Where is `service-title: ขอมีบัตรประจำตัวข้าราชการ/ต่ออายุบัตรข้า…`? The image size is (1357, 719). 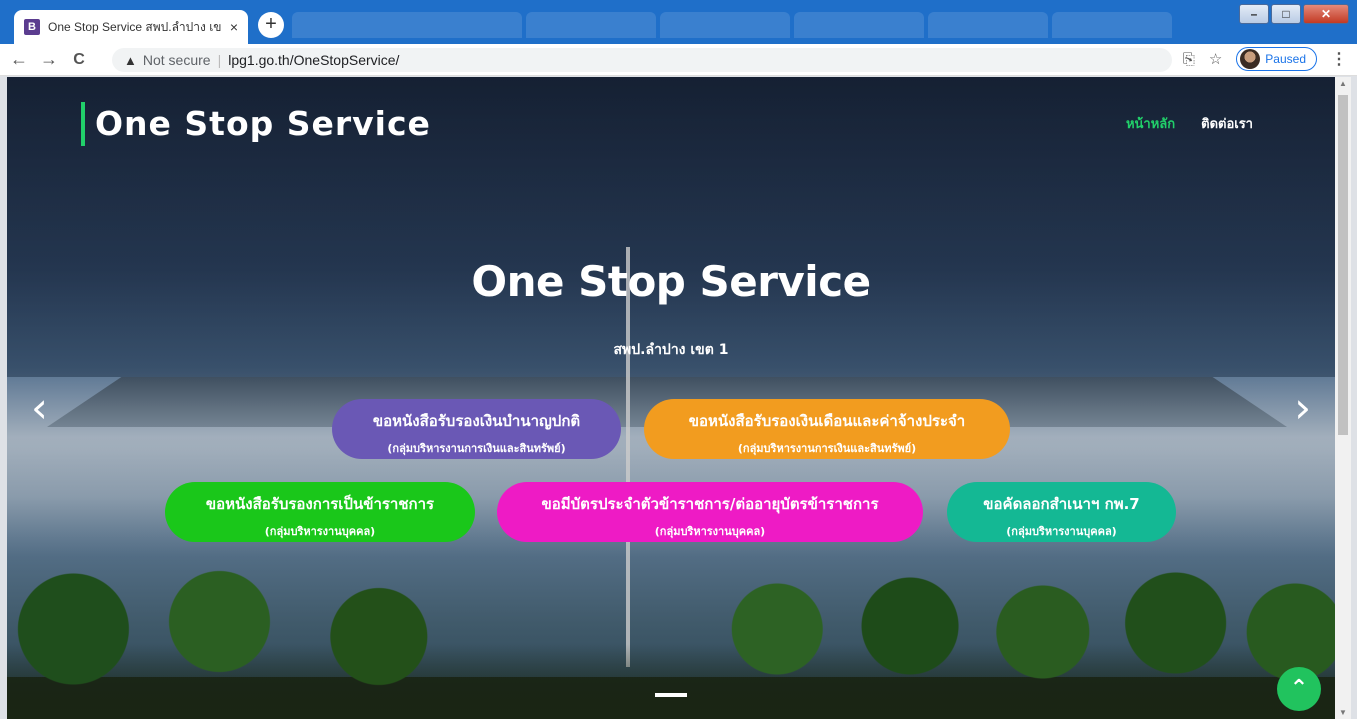
service-title: ขอมีบัตรประจำตัวข้าราชการ/ต่ออายุบัตรข้า… is located at coordinates (710, 504).